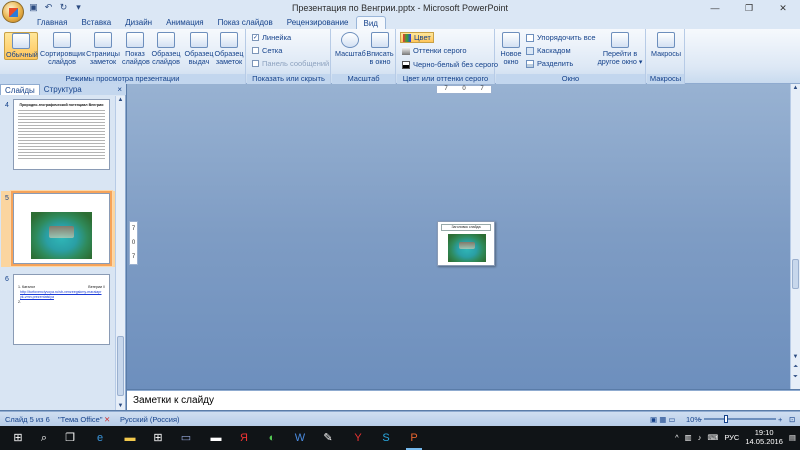 This screenshot has height=450, width=800. Describe the element at coordinates (328, 438) in the screenshot. I see `tools-icon: ✎` at that location.